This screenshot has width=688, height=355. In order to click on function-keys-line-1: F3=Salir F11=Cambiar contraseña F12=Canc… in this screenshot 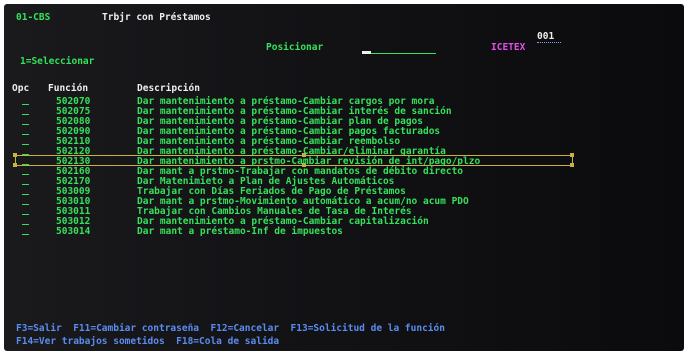, I will do `click(230, 329)`.